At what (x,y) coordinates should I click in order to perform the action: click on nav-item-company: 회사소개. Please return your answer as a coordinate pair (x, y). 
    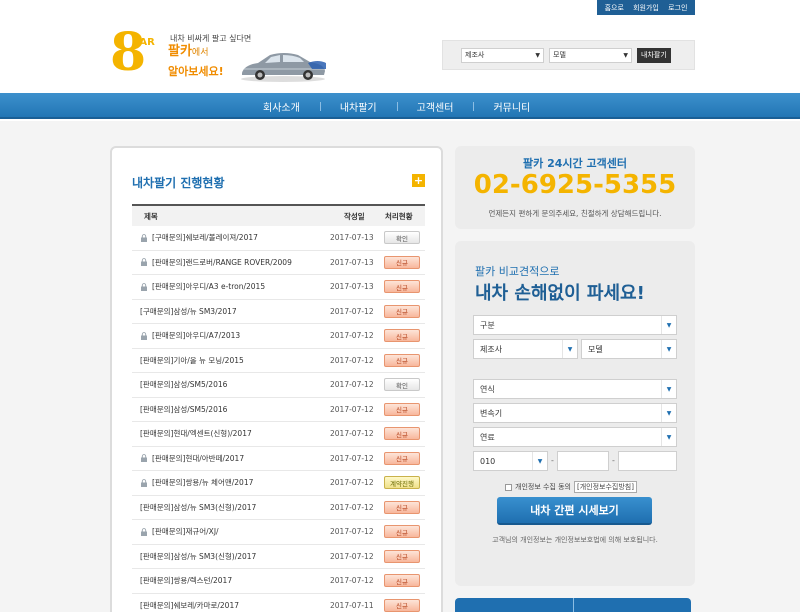
    Looking at the image, I should click on (281, 106).